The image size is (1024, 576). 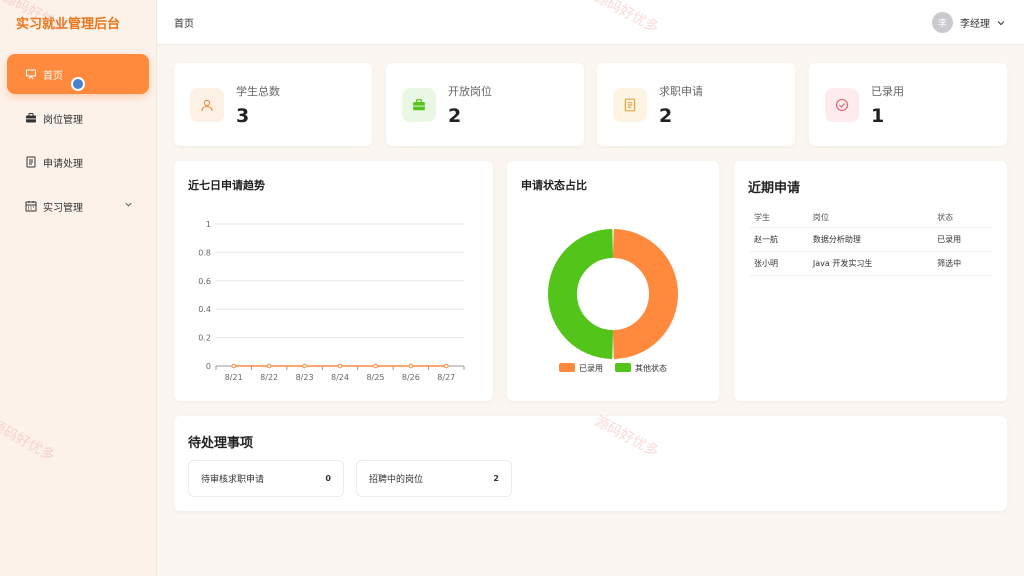 I want to click on y-tick-label: 0.8, so click(x=204, y=252).